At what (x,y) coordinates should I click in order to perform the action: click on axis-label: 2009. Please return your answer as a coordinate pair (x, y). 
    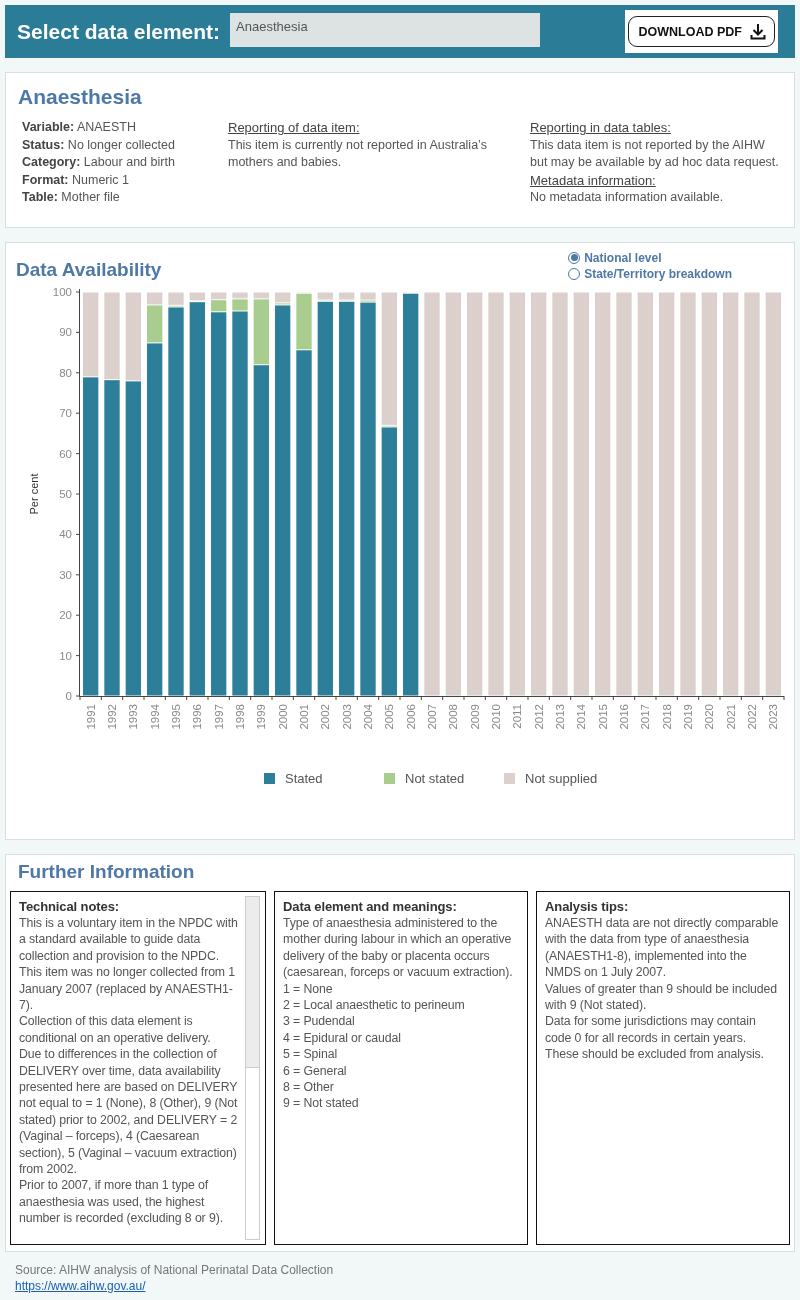
    Looking at the image, I should click on (474, 716).